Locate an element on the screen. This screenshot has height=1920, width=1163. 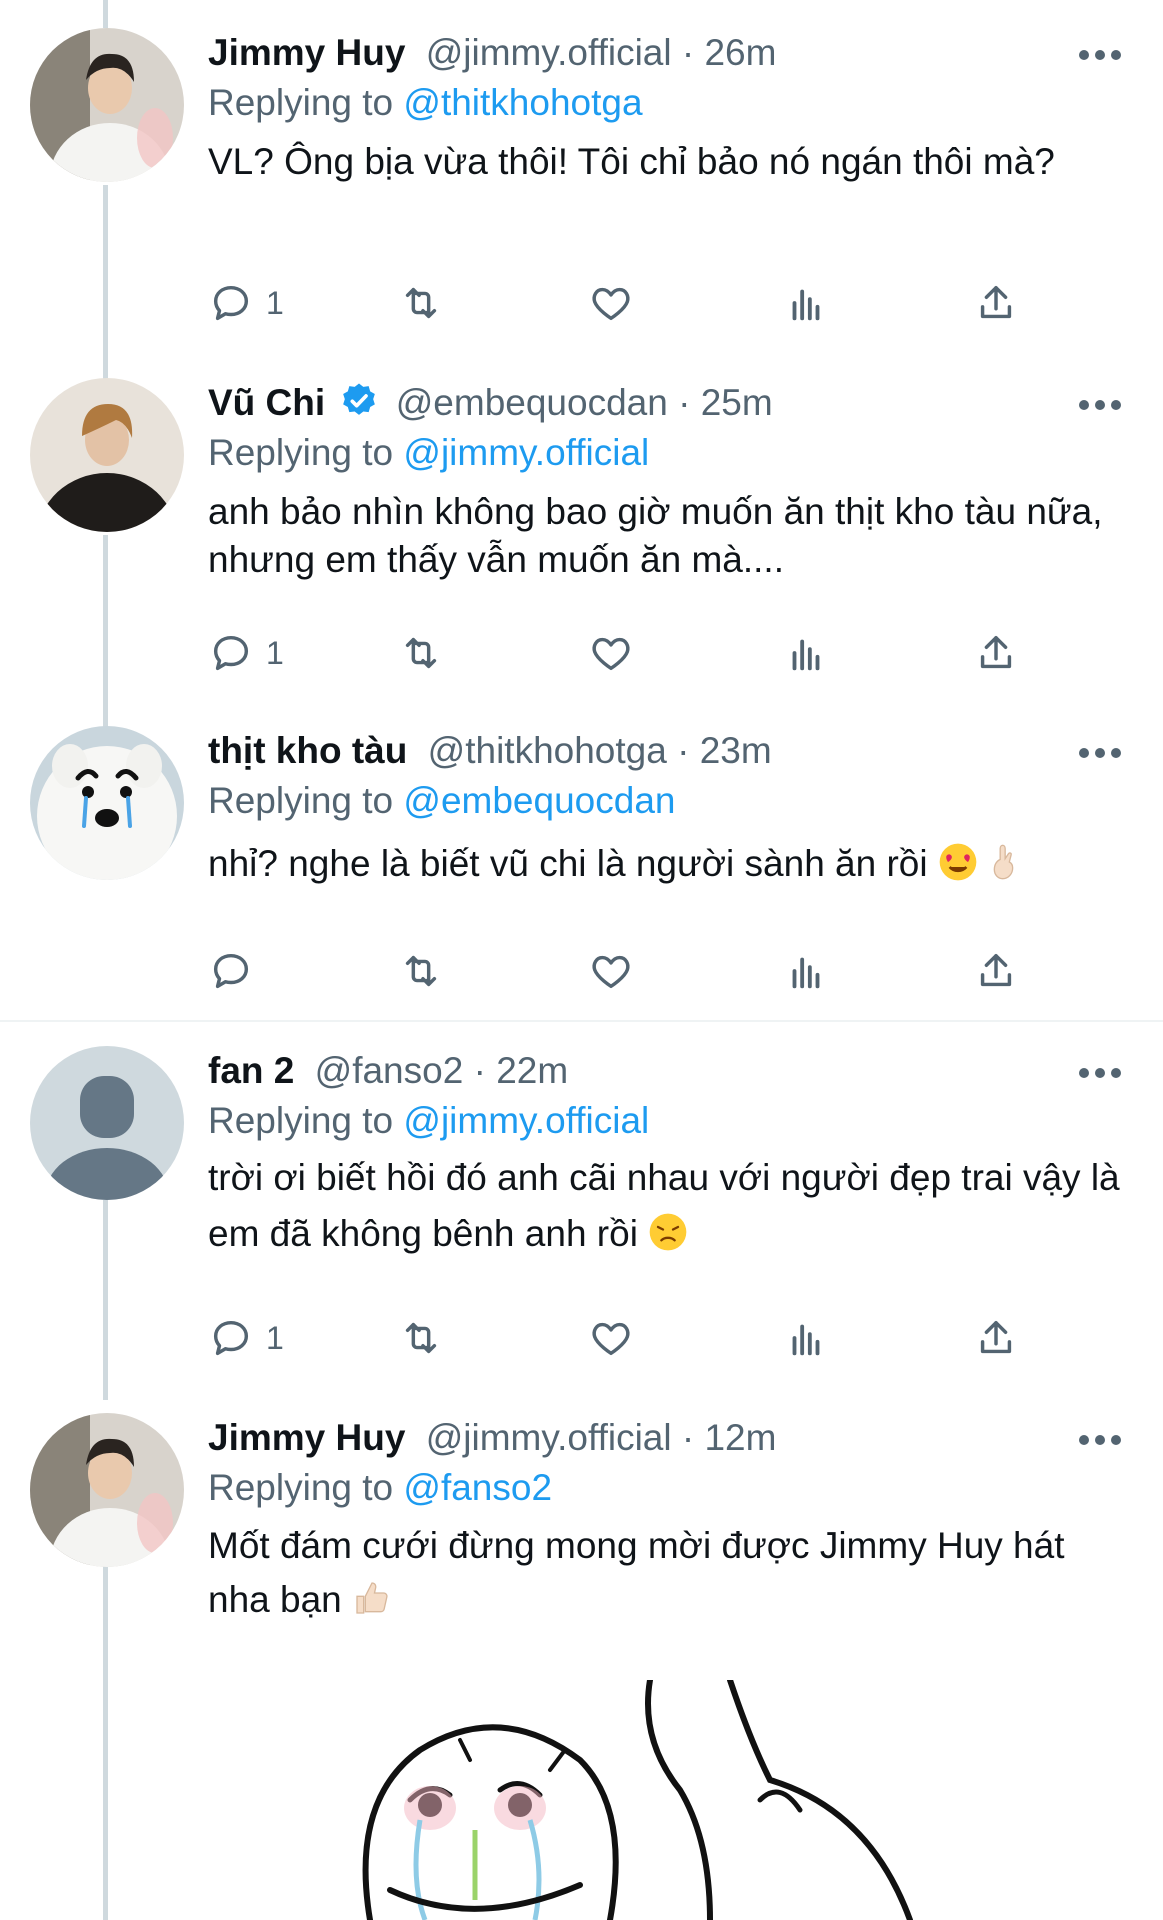
thumbs-up-emoji-icon is located at coordinates (372, 1598).